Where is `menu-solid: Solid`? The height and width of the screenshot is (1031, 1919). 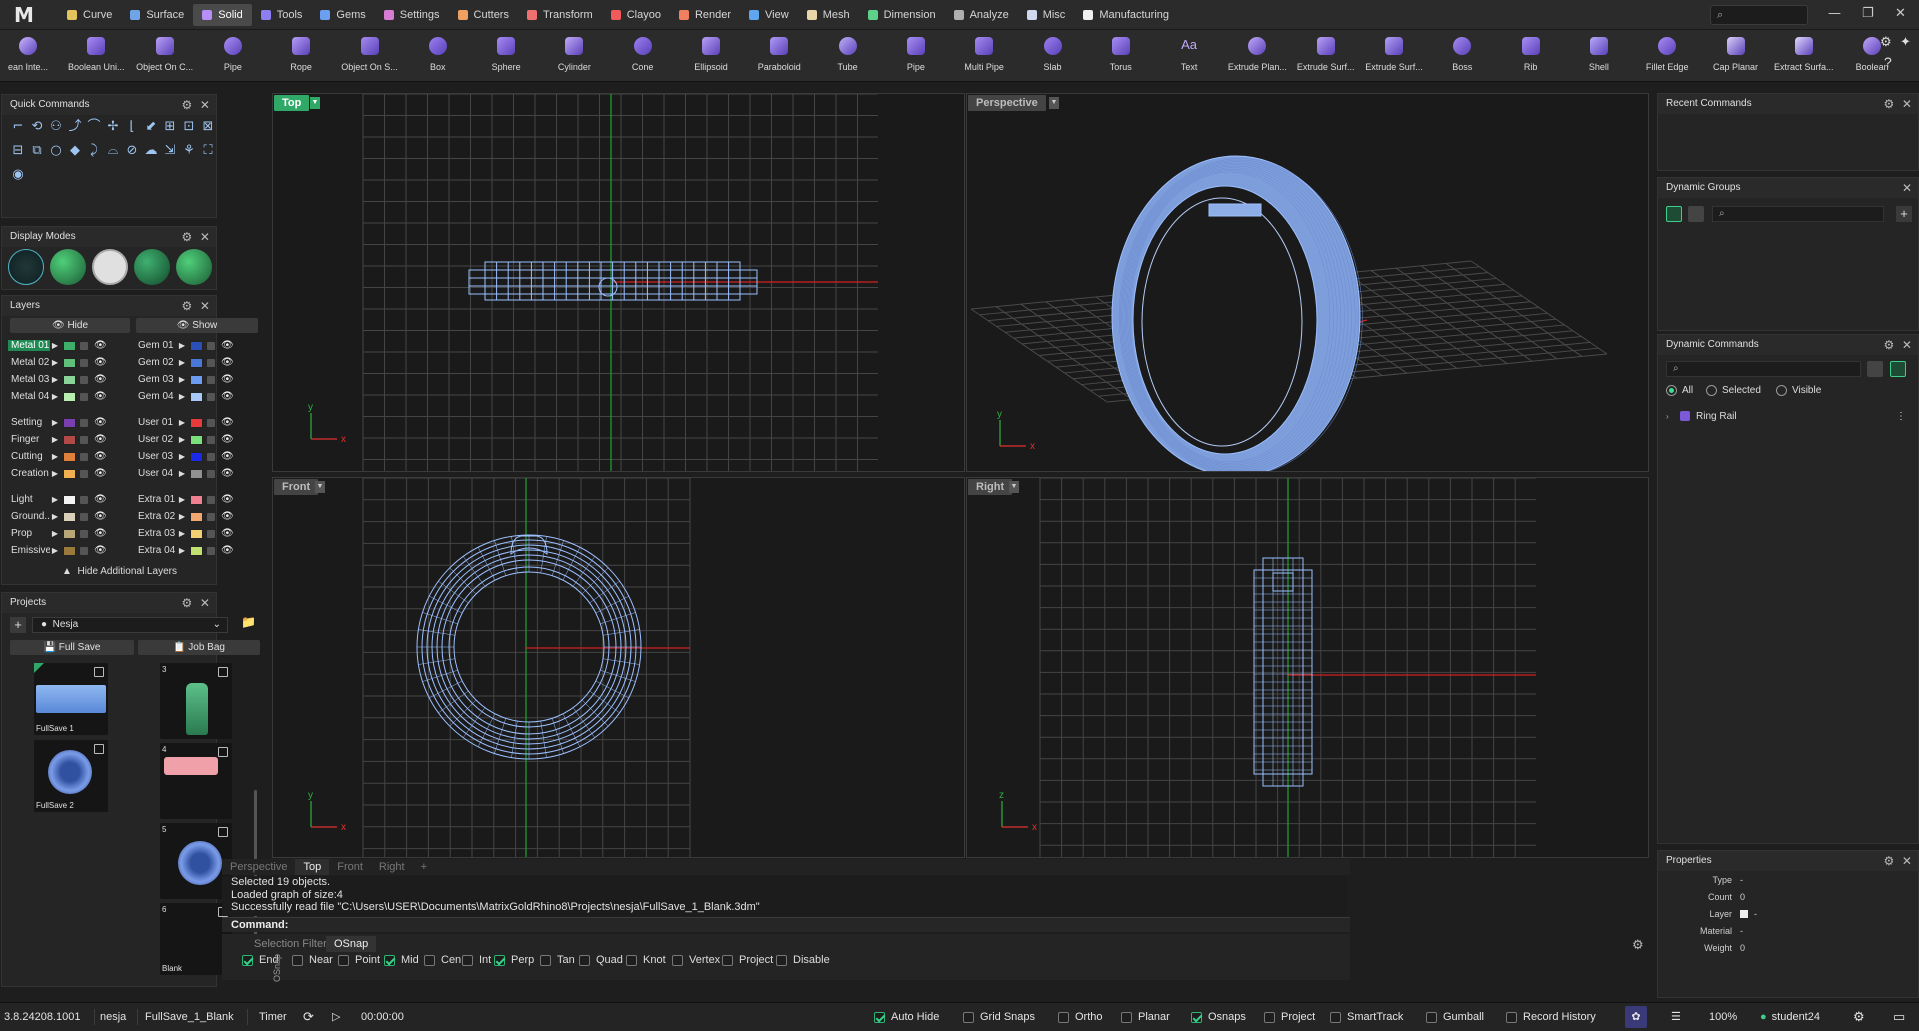 menu-solid: Solid is located at coordinates (222, 15).